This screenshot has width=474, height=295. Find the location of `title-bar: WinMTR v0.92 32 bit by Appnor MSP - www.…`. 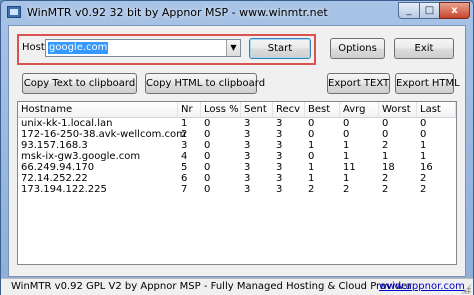

title-bar: WinMTR v0.92 32 bit by Appnor MSP - www.… is located at coordinates (237, 13).